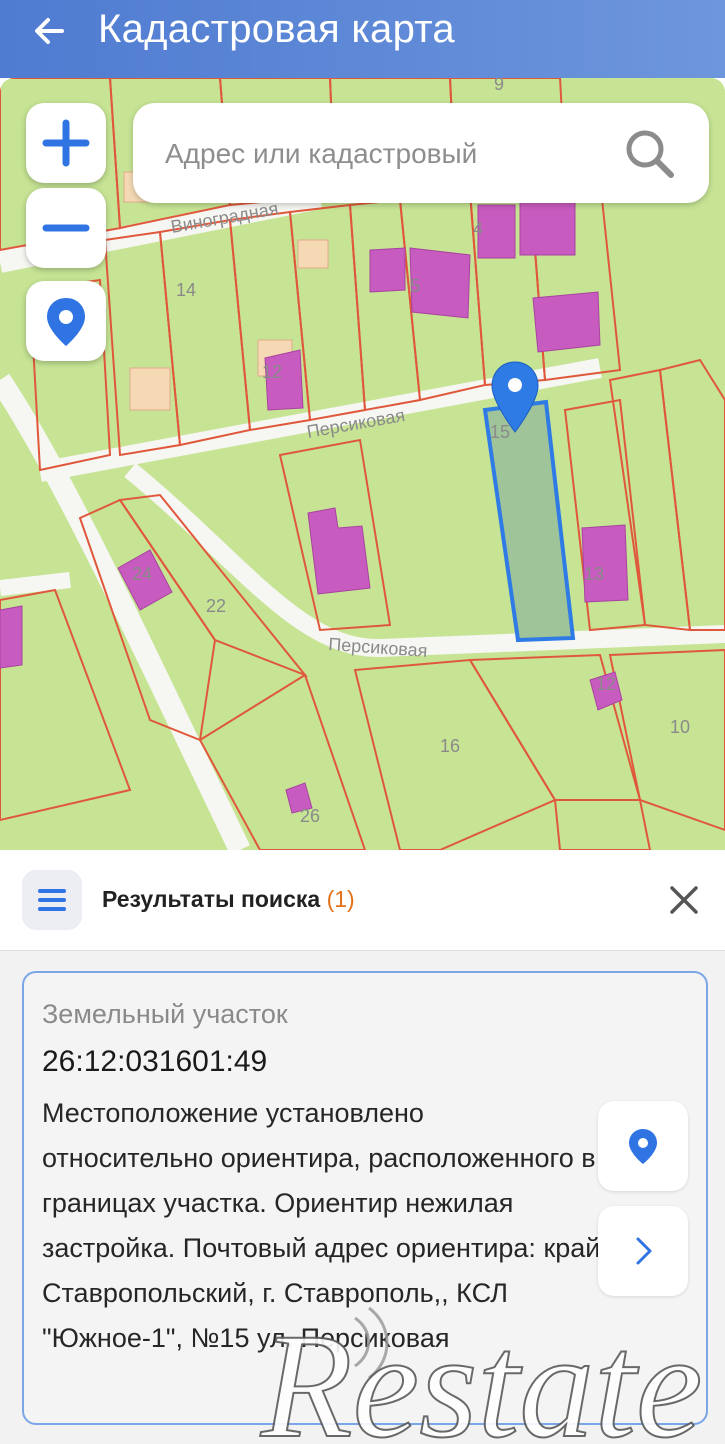  What do you see at coordinates (310, 816) in the screenshot?
I see `parcel-number: 26` at bounding box center [310, 816].